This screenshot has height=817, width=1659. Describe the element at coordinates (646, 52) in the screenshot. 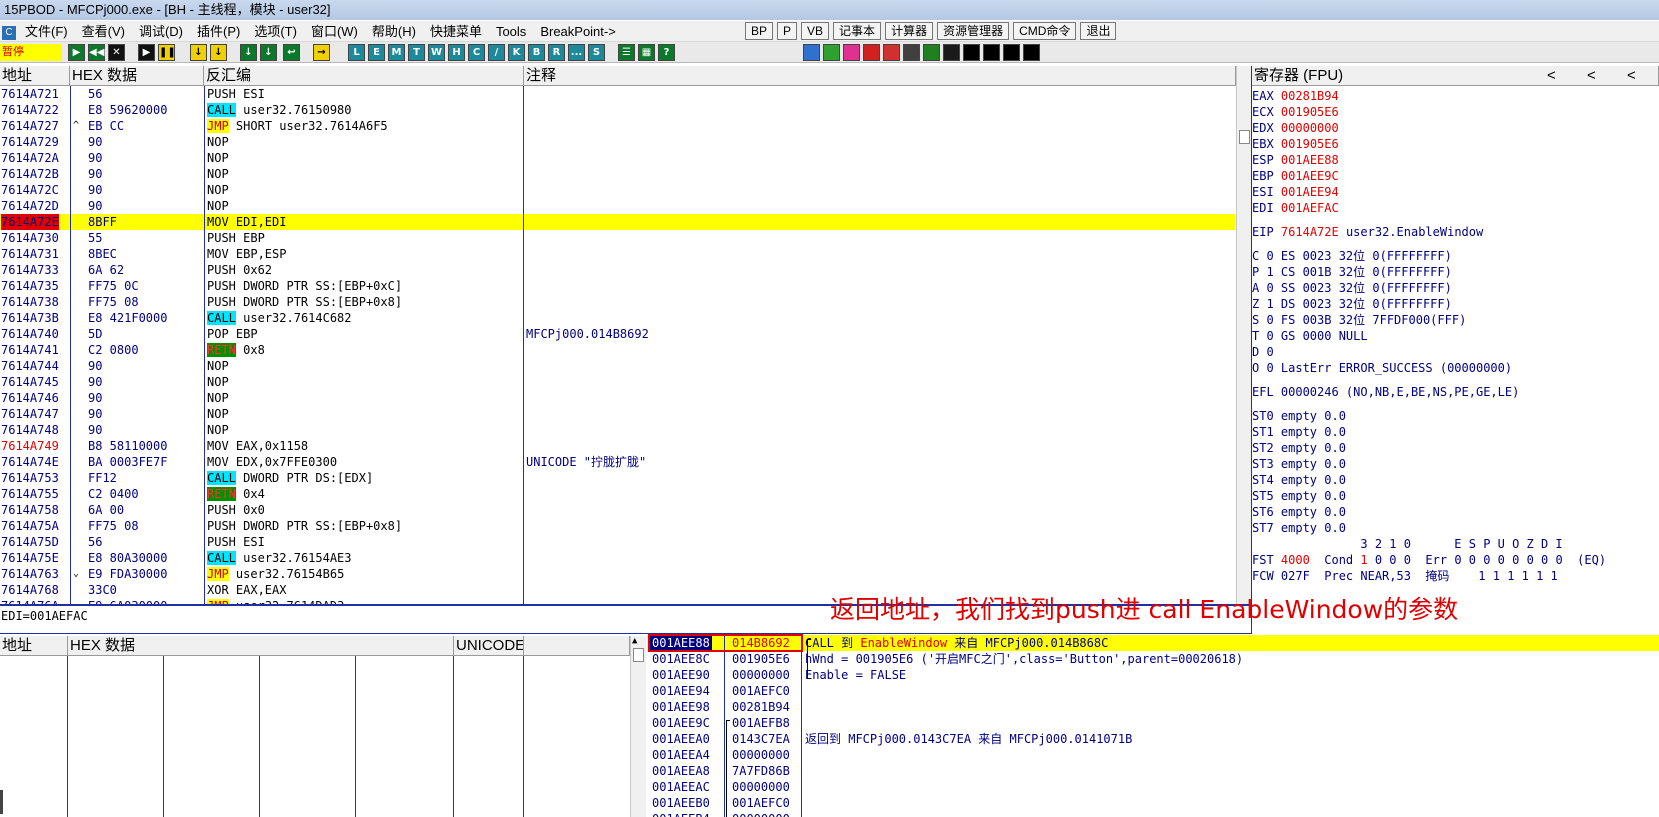

I see `grid-icon: ▦` at that location.